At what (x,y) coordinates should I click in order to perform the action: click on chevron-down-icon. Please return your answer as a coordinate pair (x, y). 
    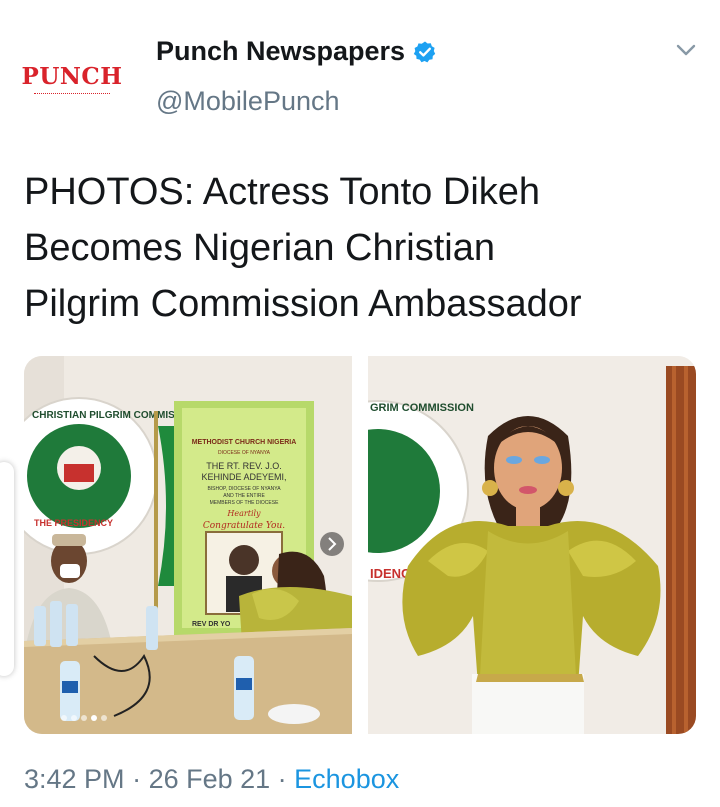
    Looking at the image, I should click on (686, 50).